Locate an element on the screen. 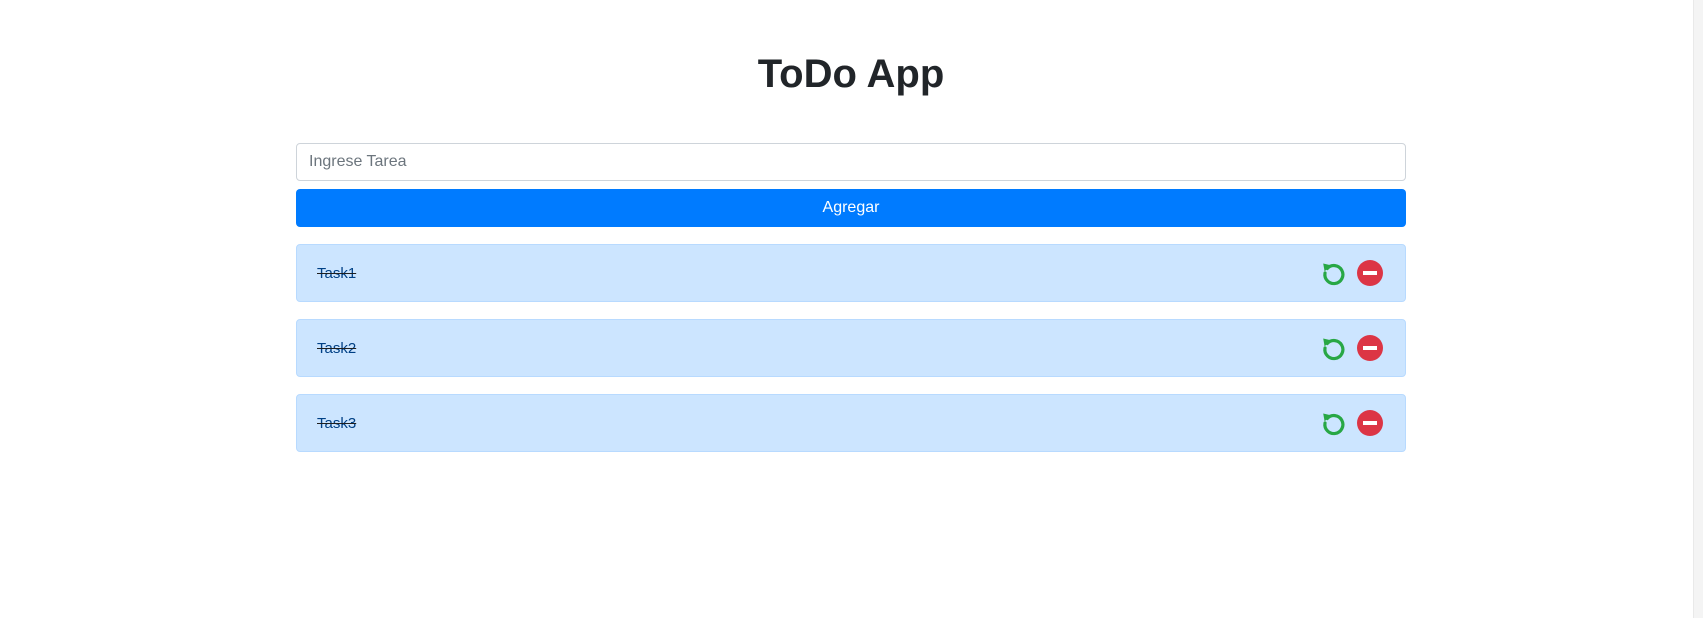  task-label: Task1 is located at coordinates (337, 273).